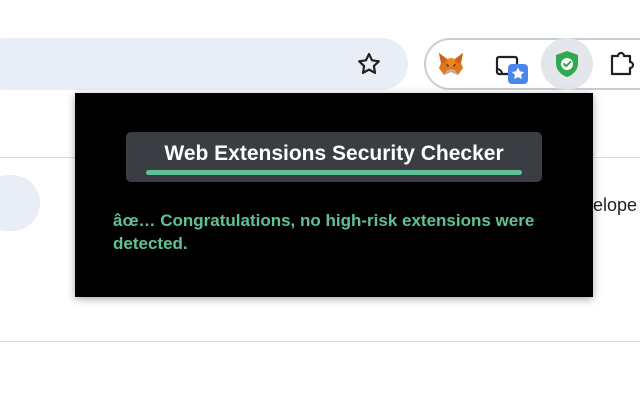 Image resolution: width=640 pixels, height=400 pixels. Describe the element at coordinates (369, 64) in the screenshot. I see `bookmark-star-icon` at that location.